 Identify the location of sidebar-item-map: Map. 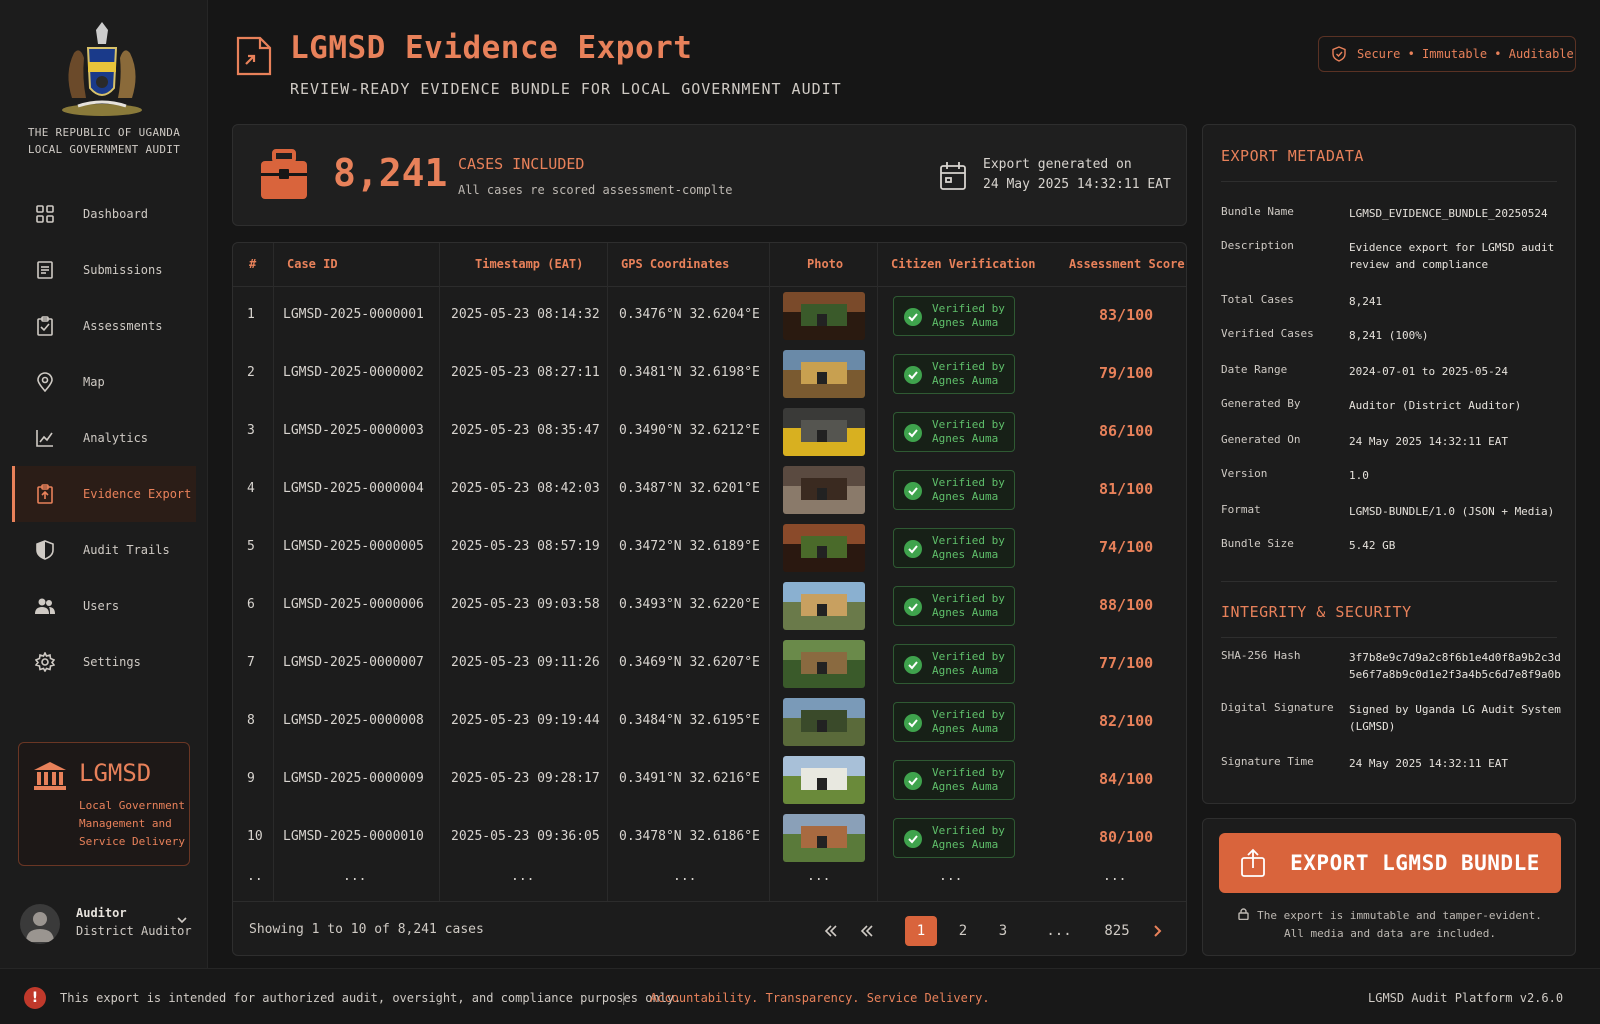
(104, 382).